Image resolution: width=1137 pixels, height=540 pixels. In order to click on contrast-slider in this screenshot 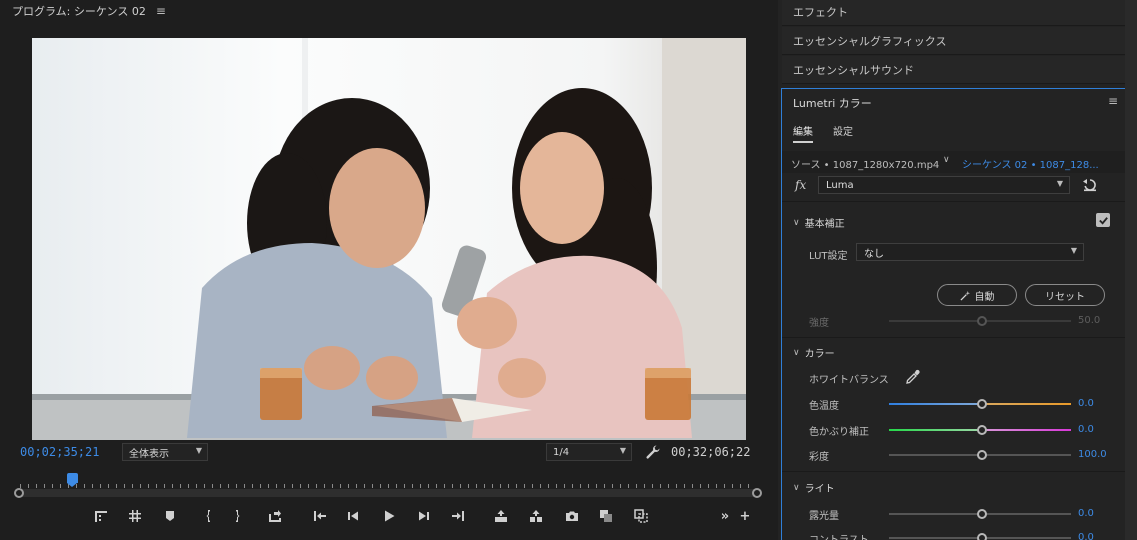, I will do `click(980, 536)`.